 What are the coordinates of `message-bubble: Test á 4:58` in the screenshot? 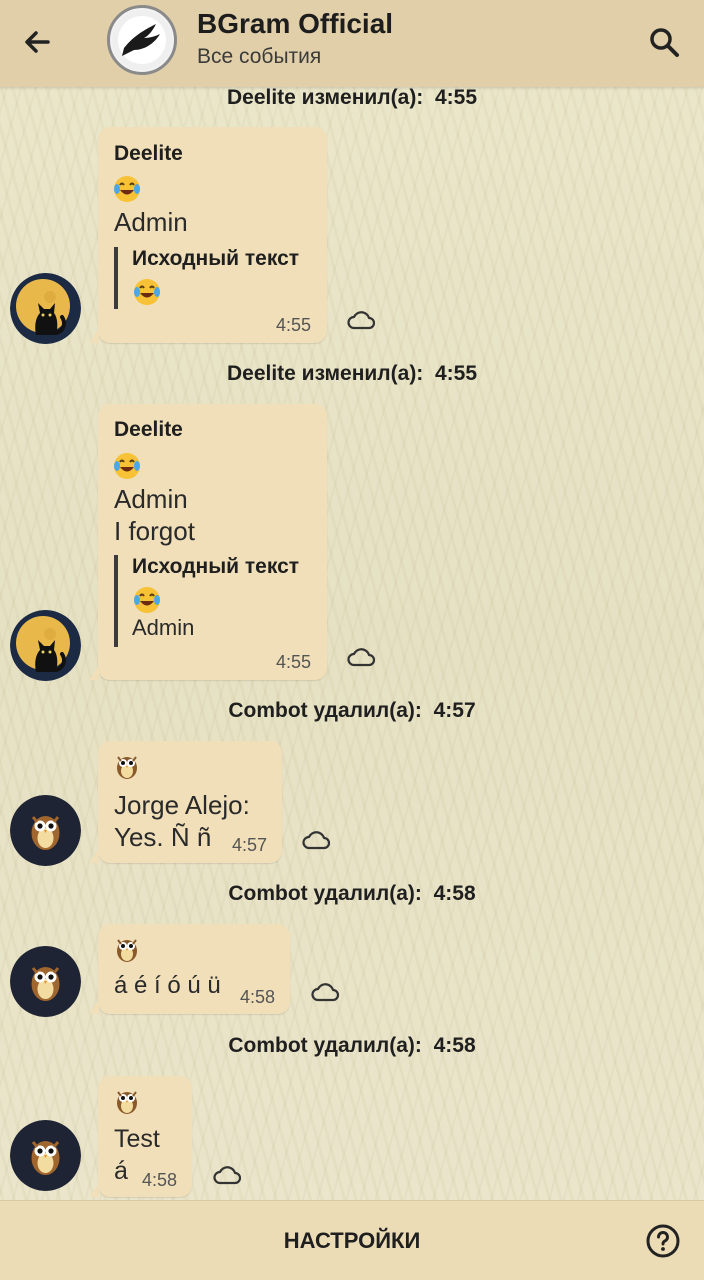 It's located at (140, 1136).